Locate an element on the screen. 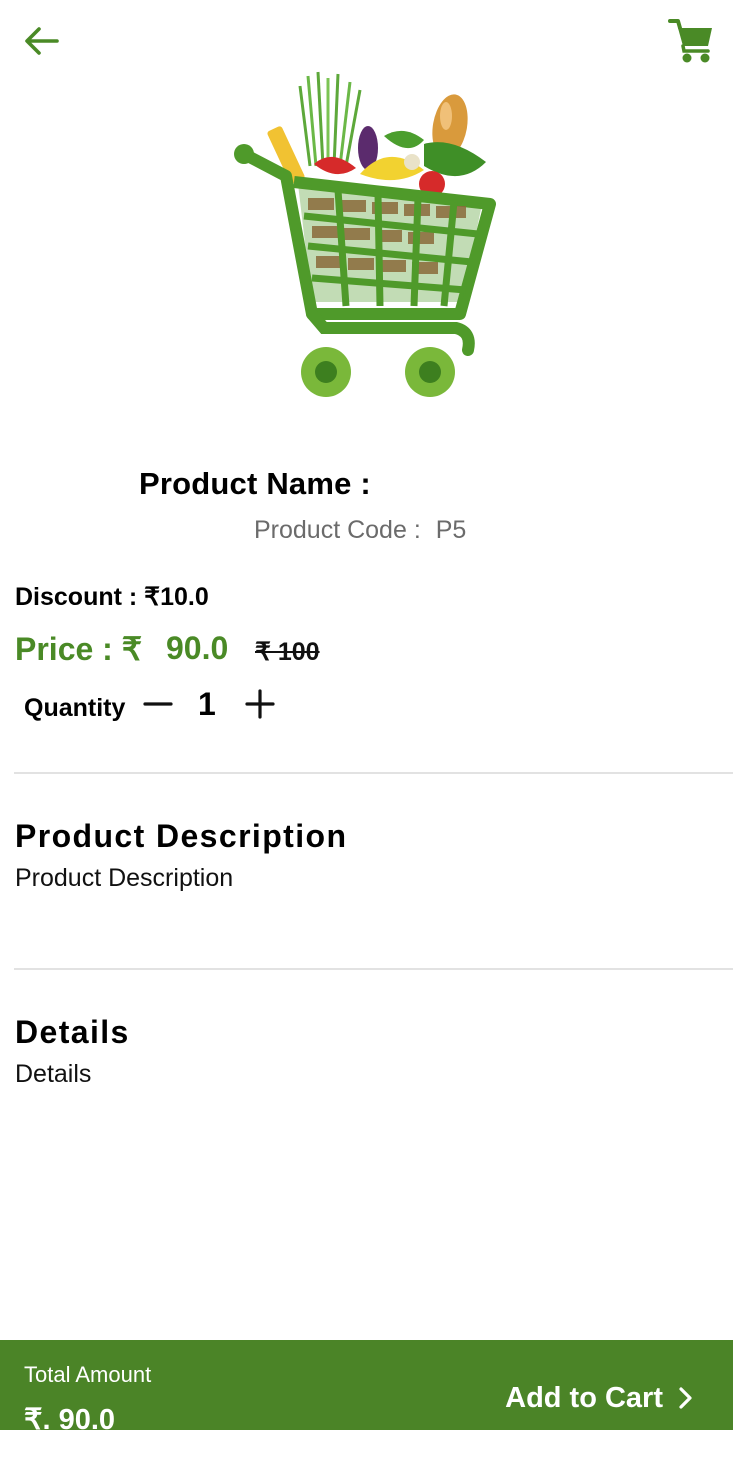 This screenshot has height=1461, width=733. cart-button is located at coordinates (691, 40).